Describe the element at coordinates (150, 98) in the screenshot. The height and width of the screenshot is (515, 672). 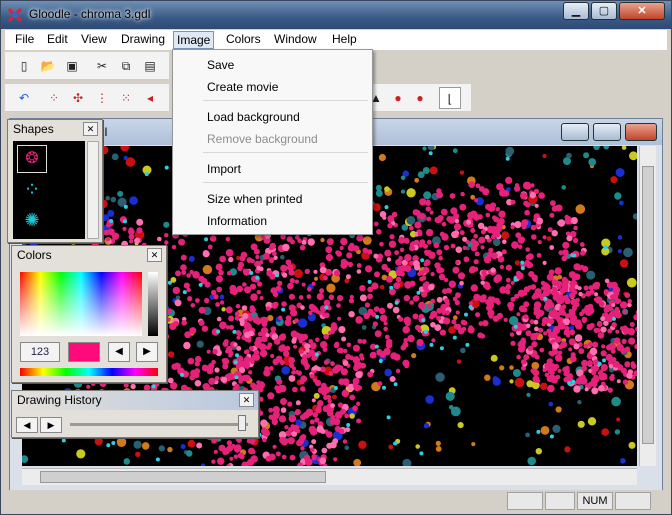
I see `tool-e-icon: ◂` at that location.